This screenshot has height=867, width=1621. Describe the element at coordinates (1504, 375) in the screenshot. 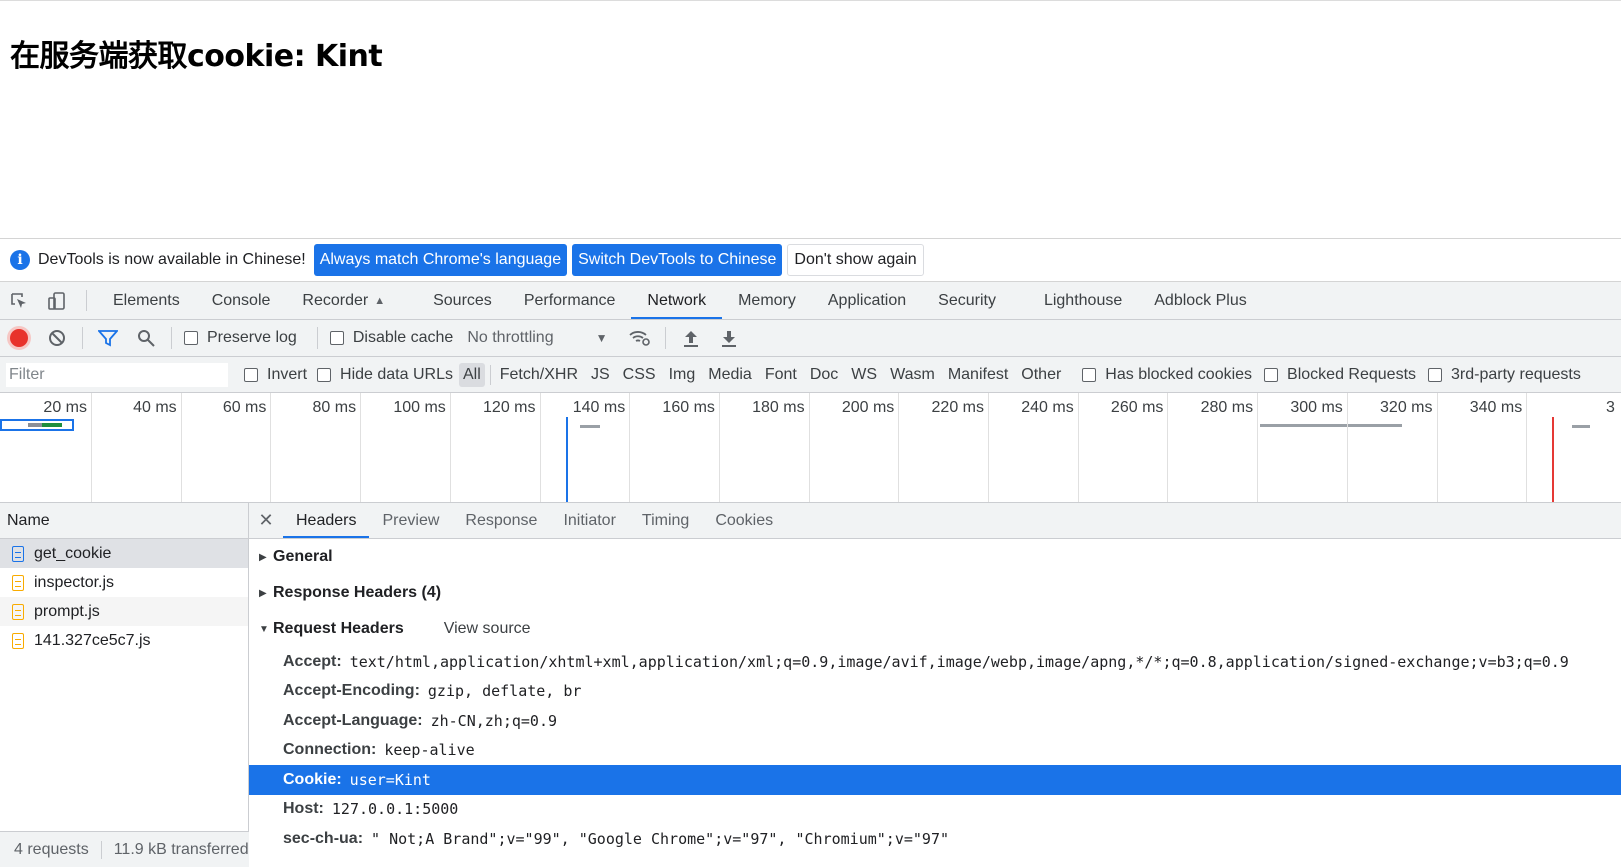

I see `third-party-requests-checkbox: 3rd-party requests` at that location.